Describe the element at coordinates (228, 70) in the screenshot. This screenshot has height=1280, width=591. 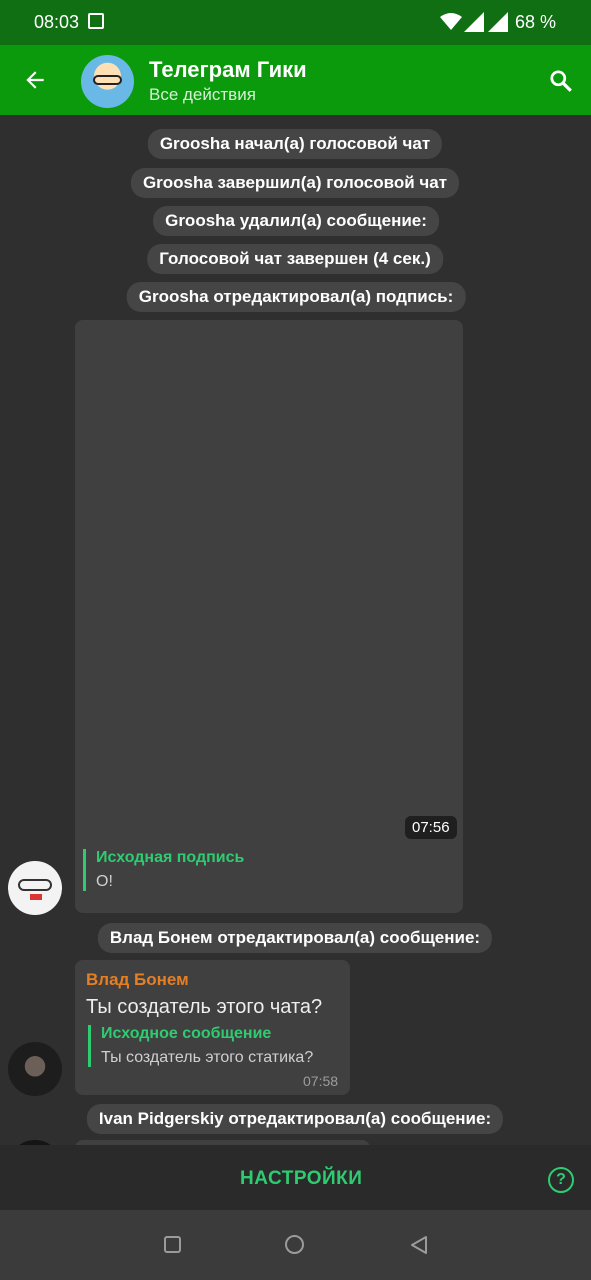
I see `chat-title: Телеграм Гики` at that location.